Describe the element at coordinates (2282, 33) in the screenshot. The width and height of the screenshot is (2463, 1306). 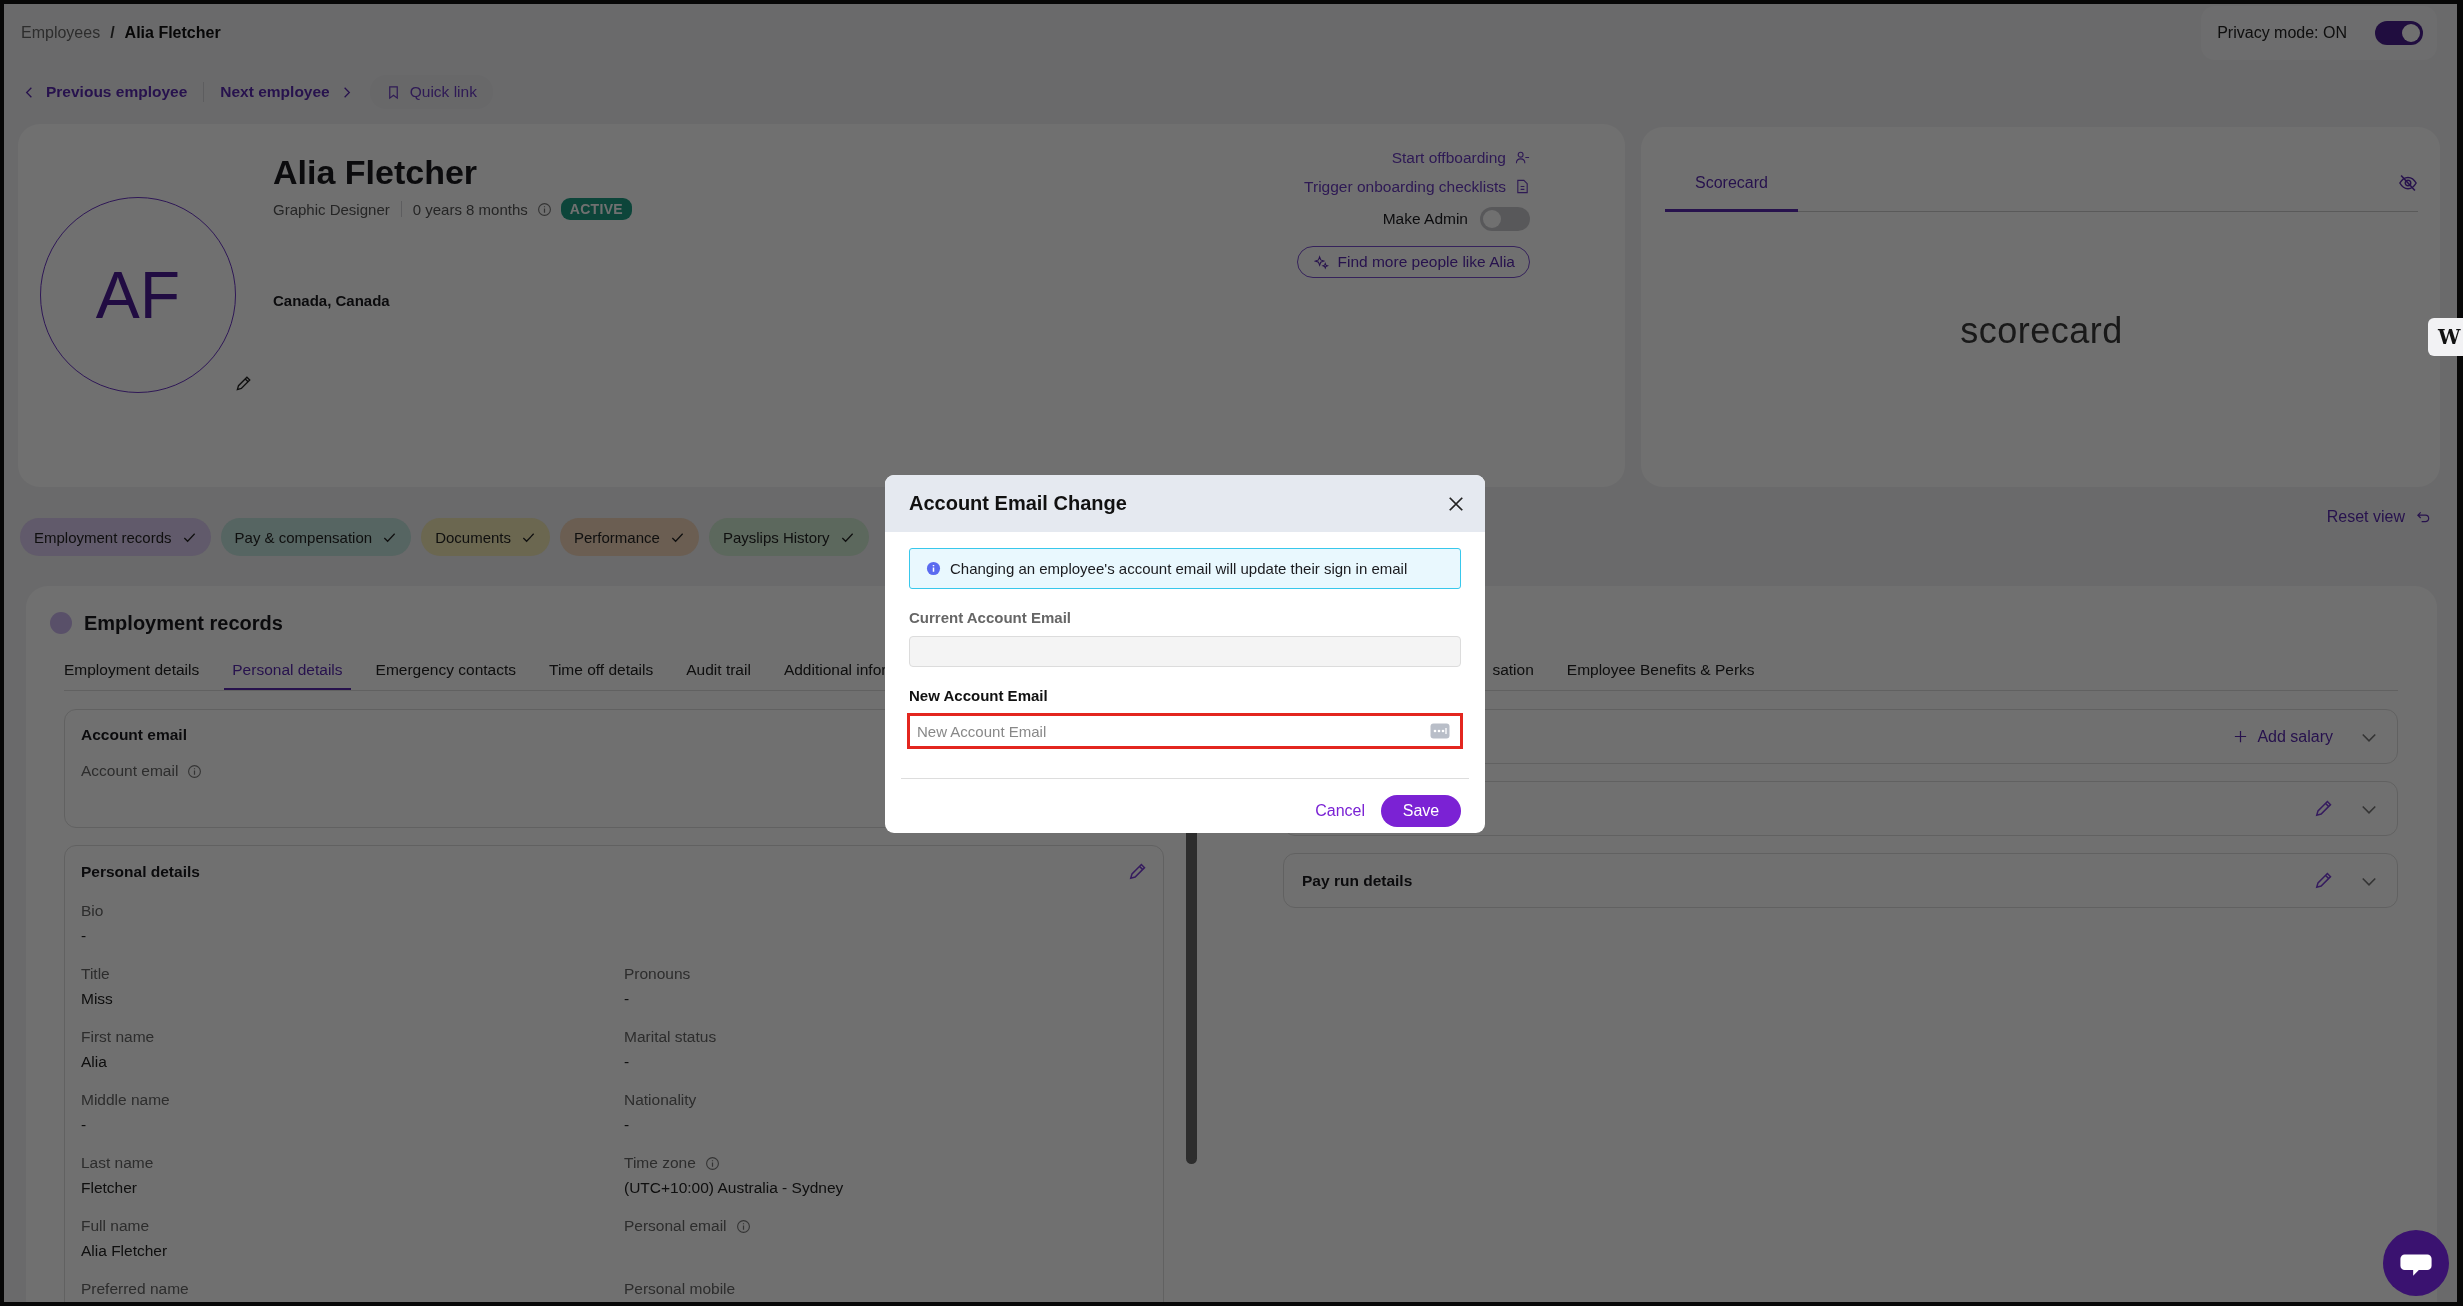
I see `privacy-mode-label: Privacy mode: ON` at that location.